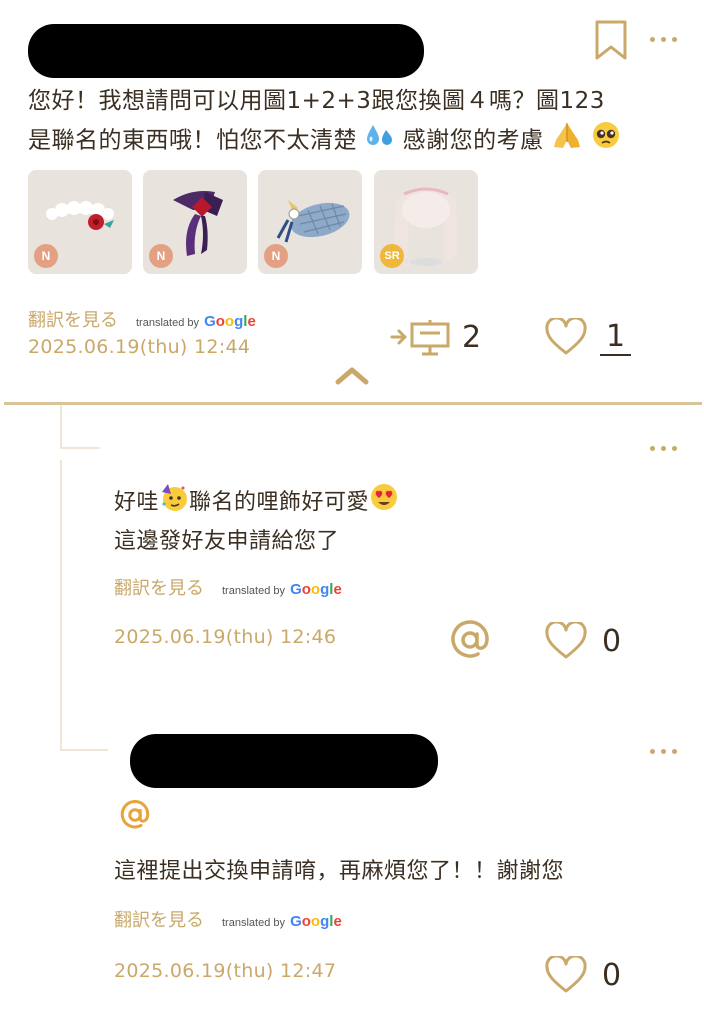 The width and height of the screenshot is (704, 1024). What do you see at coordinates (227, 541) in the screenshot?
I see `reply-1-line2: 這邊發好友申請給您了` at bounding box center [227, 541].